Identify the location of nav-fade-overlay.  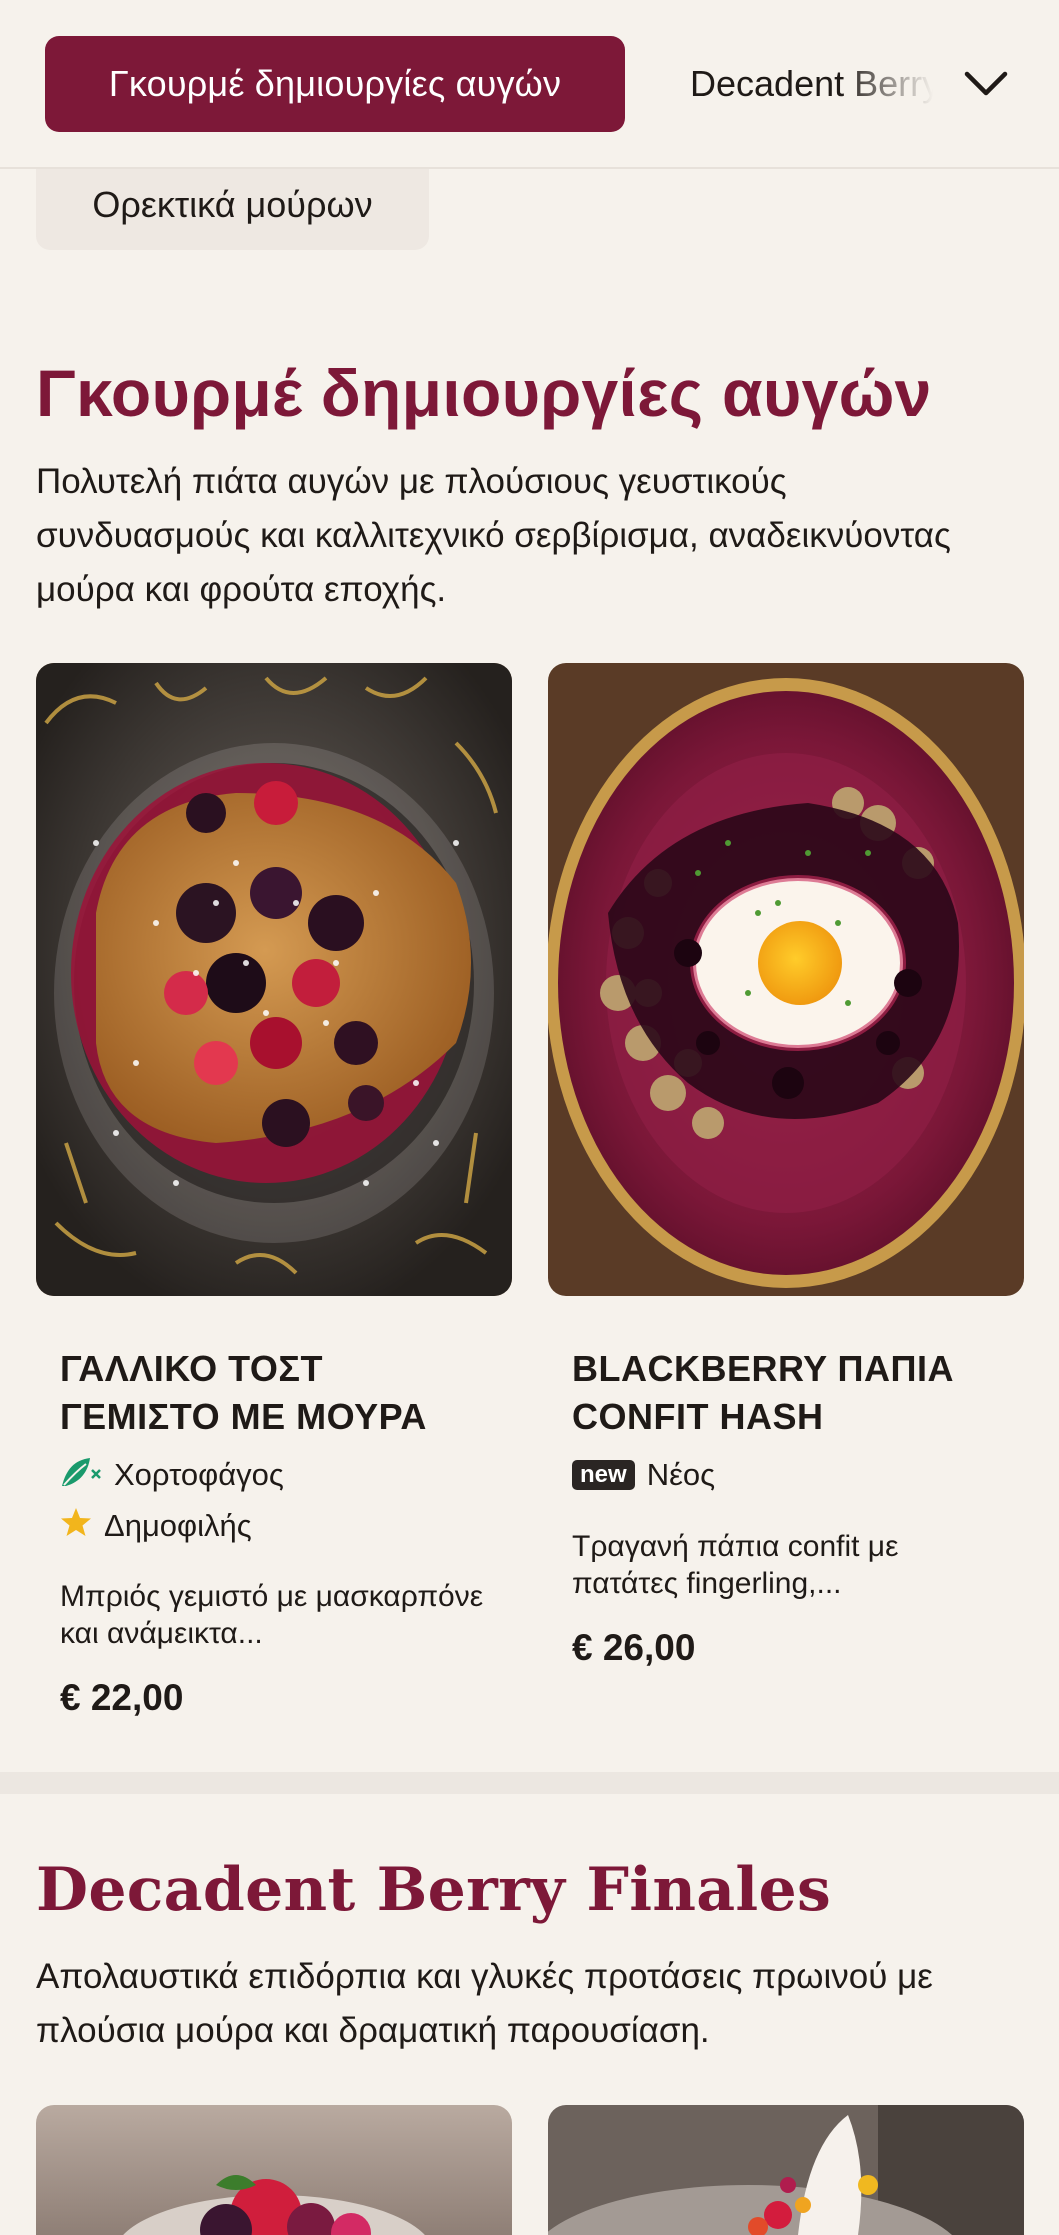
(895, 84).